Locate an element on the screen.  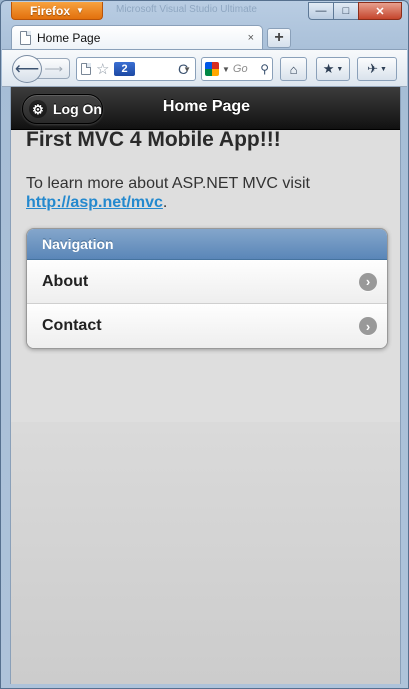
log-on-label: Log On is located at coordinates (77, 109).